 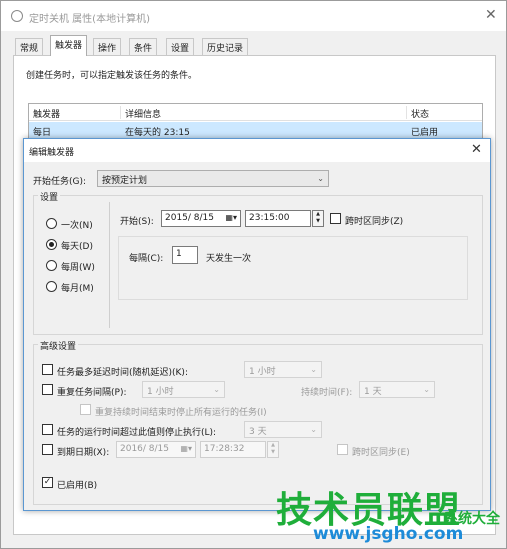 What do you see at coordinates (29, 46) in the screenshot?
I see `tab-general: 常规` at bounding box center [29, 46].